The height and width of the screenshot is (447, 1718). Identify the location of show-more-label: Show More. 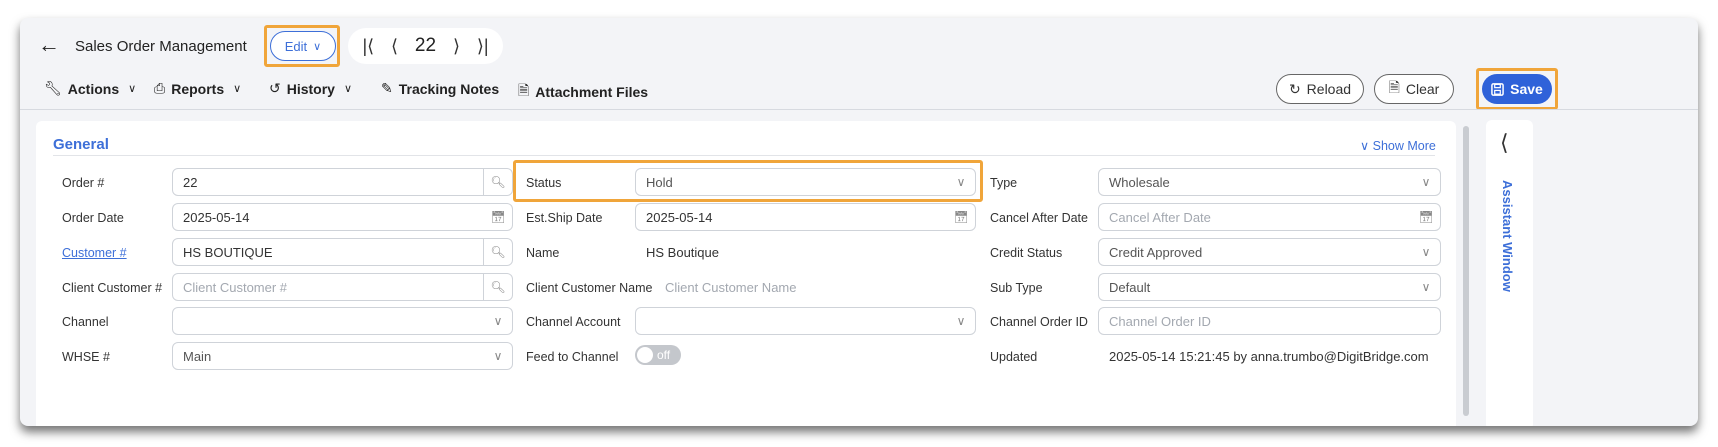
(1404, 146).